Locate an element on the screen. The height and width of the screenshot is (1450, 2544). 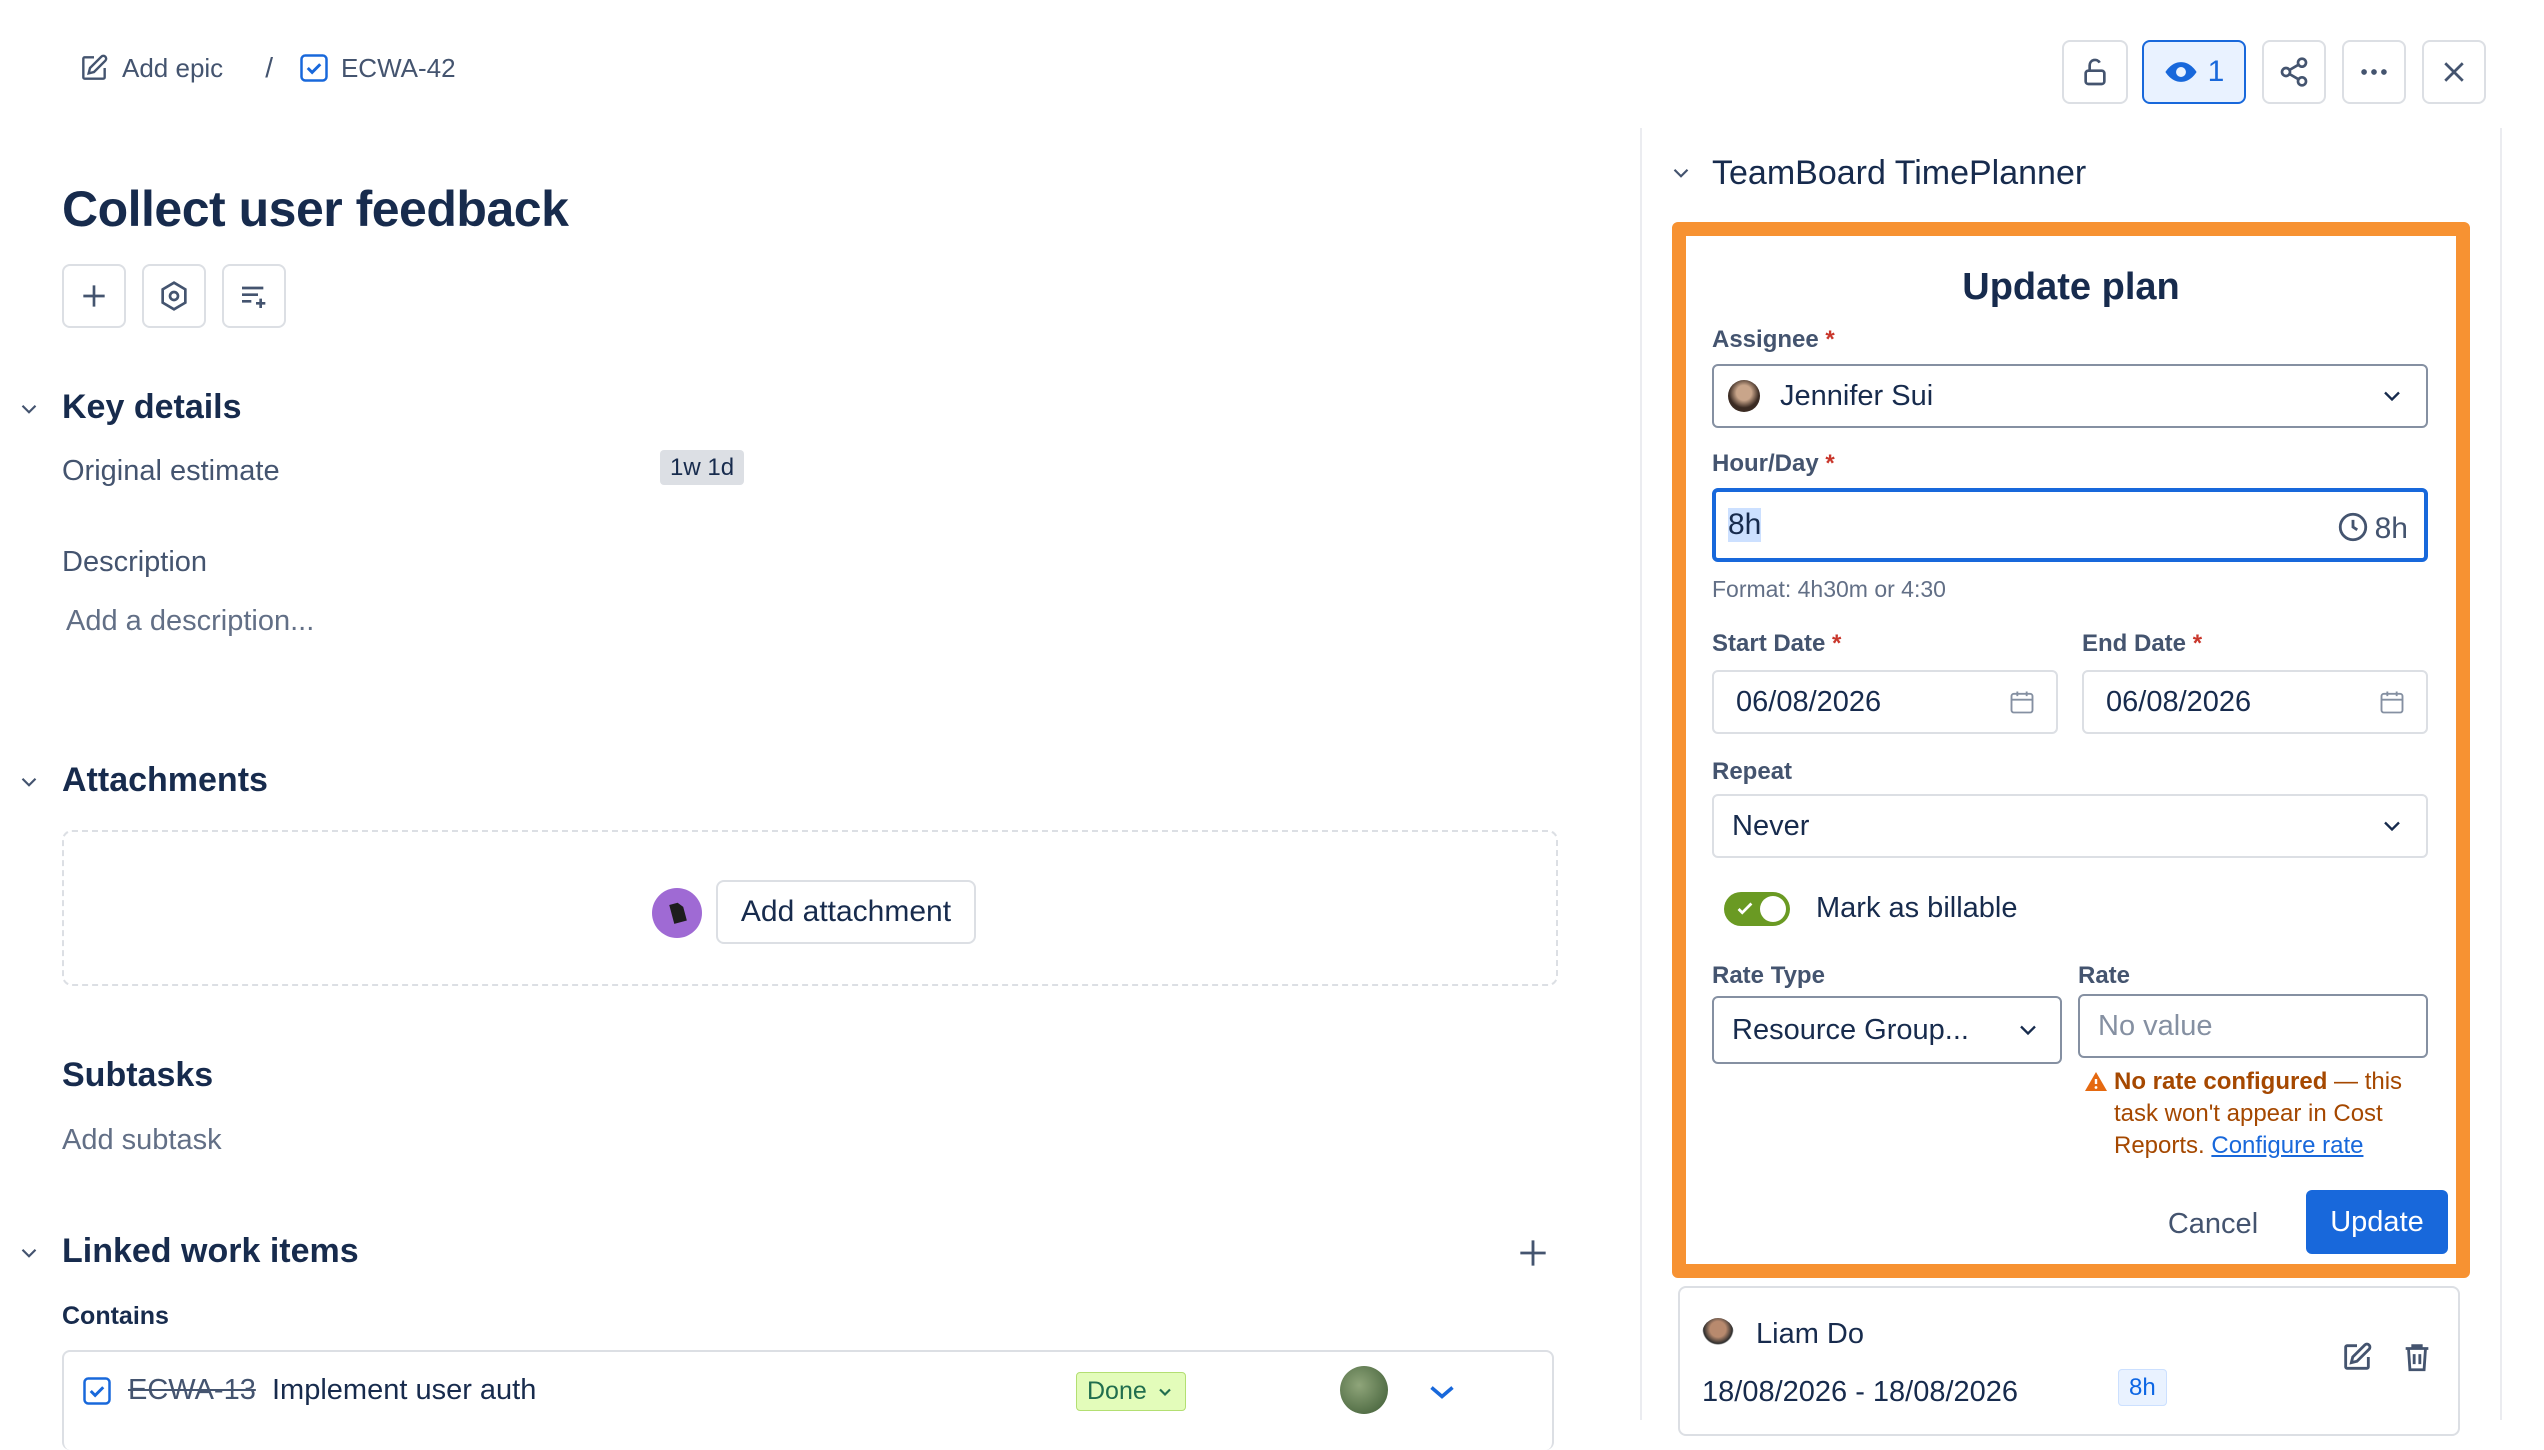
linked-item-status: Done is located at coordinates (1131, 1391).